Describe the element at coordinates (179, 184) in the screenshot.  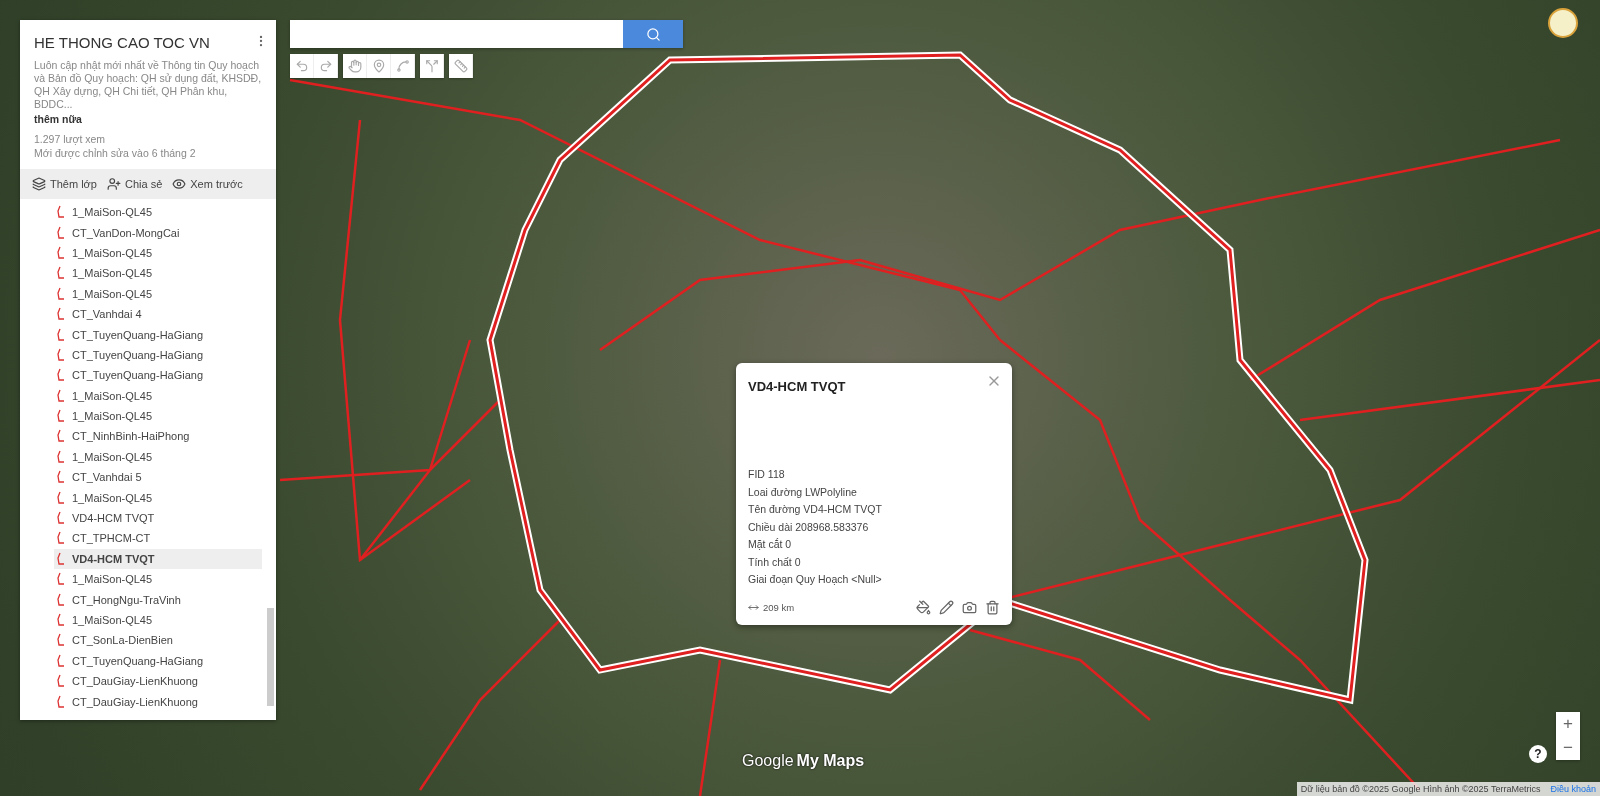
I see `eye-icon` at that location.